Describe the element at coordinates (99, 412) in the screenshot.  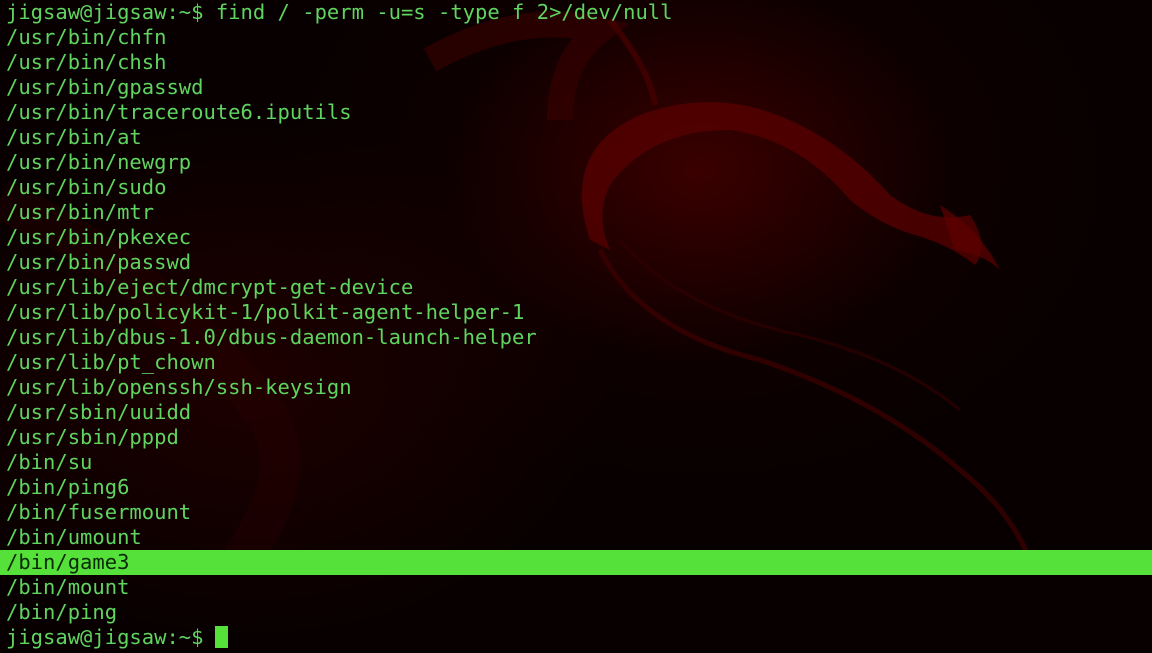
I see `output-line: /usr/sbin/uuidd` at that location.